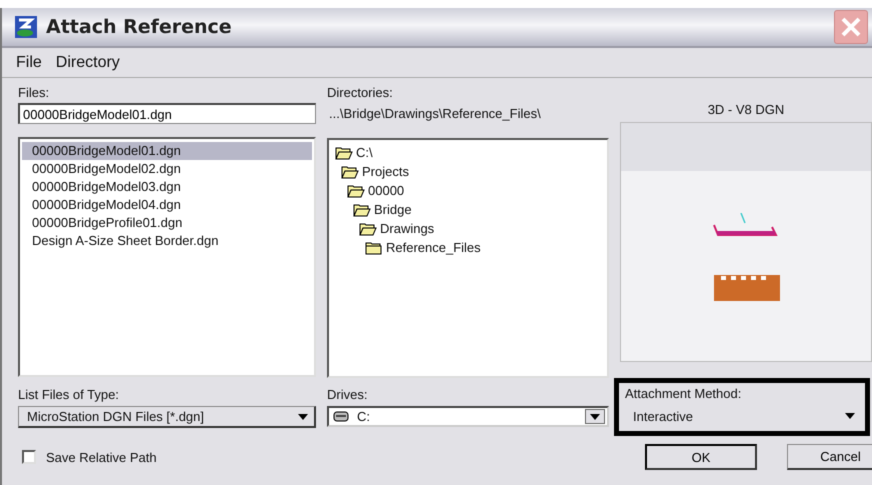  Describe the element at coordinates (167, 113) in the screenshot. I see `file-name-field: 00000BridgeModel01.dgn` at that location.